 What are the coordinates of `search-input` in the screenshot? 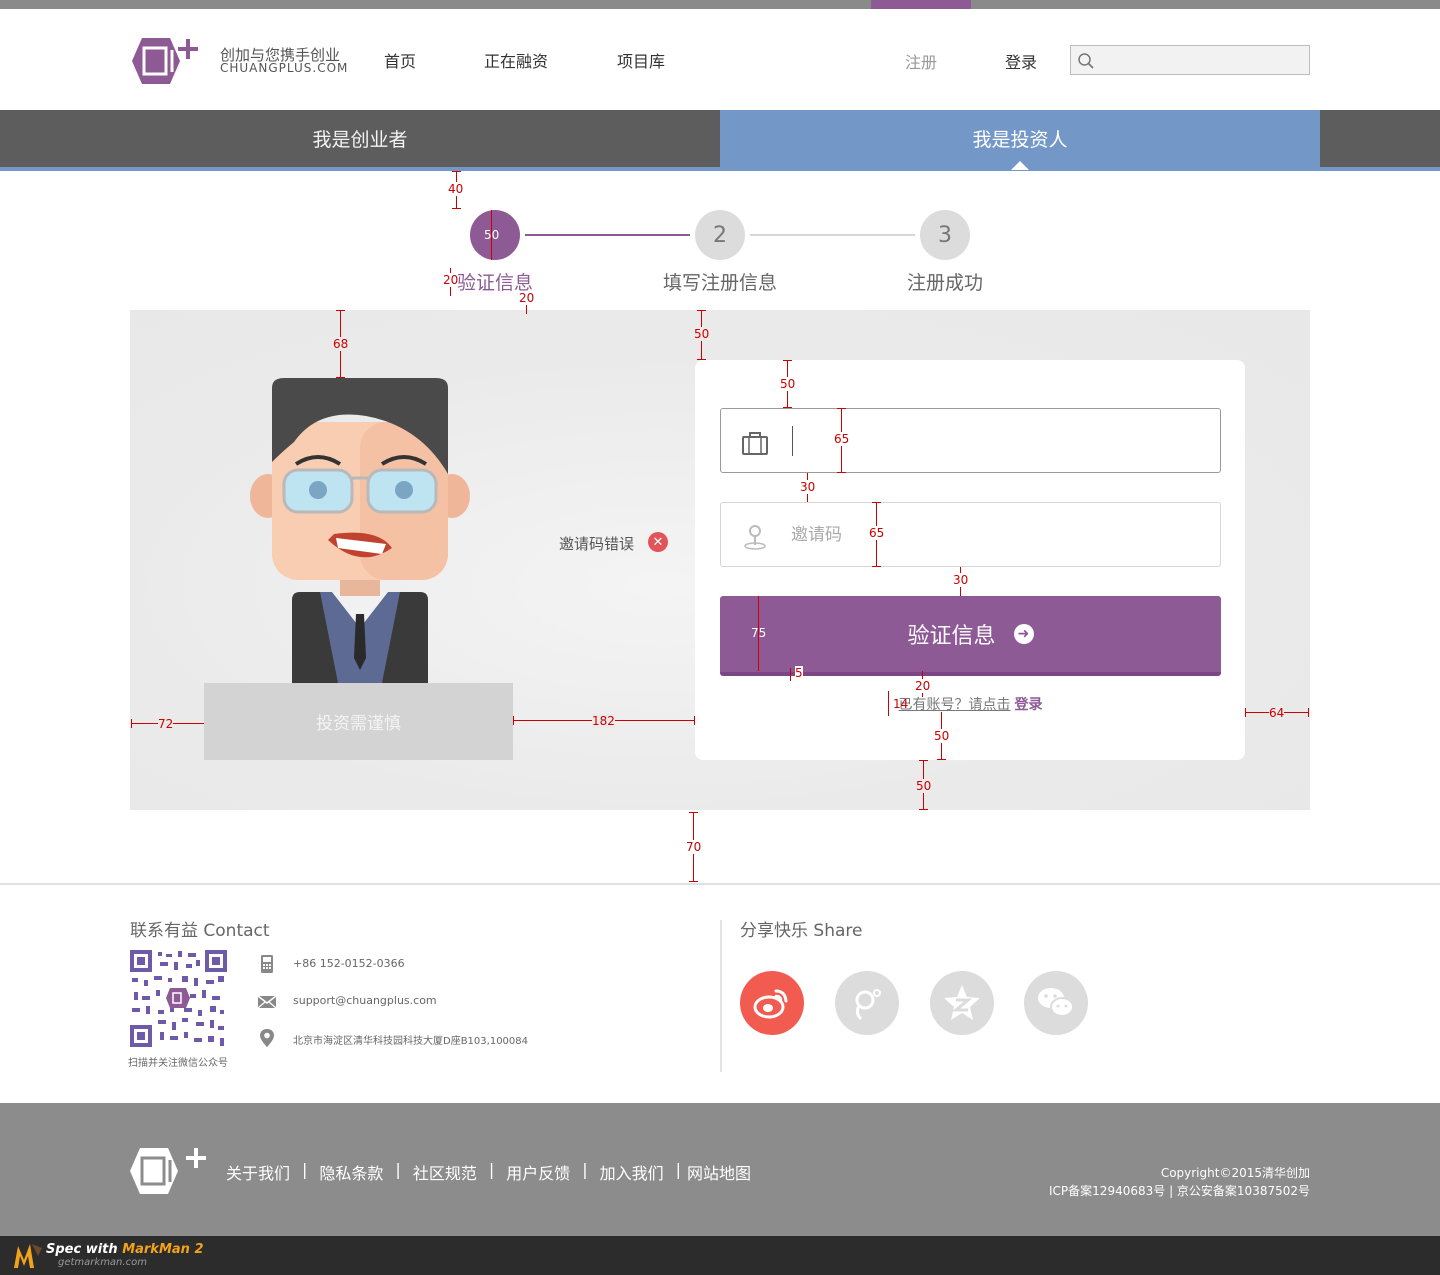 It's located at (1201, 60).